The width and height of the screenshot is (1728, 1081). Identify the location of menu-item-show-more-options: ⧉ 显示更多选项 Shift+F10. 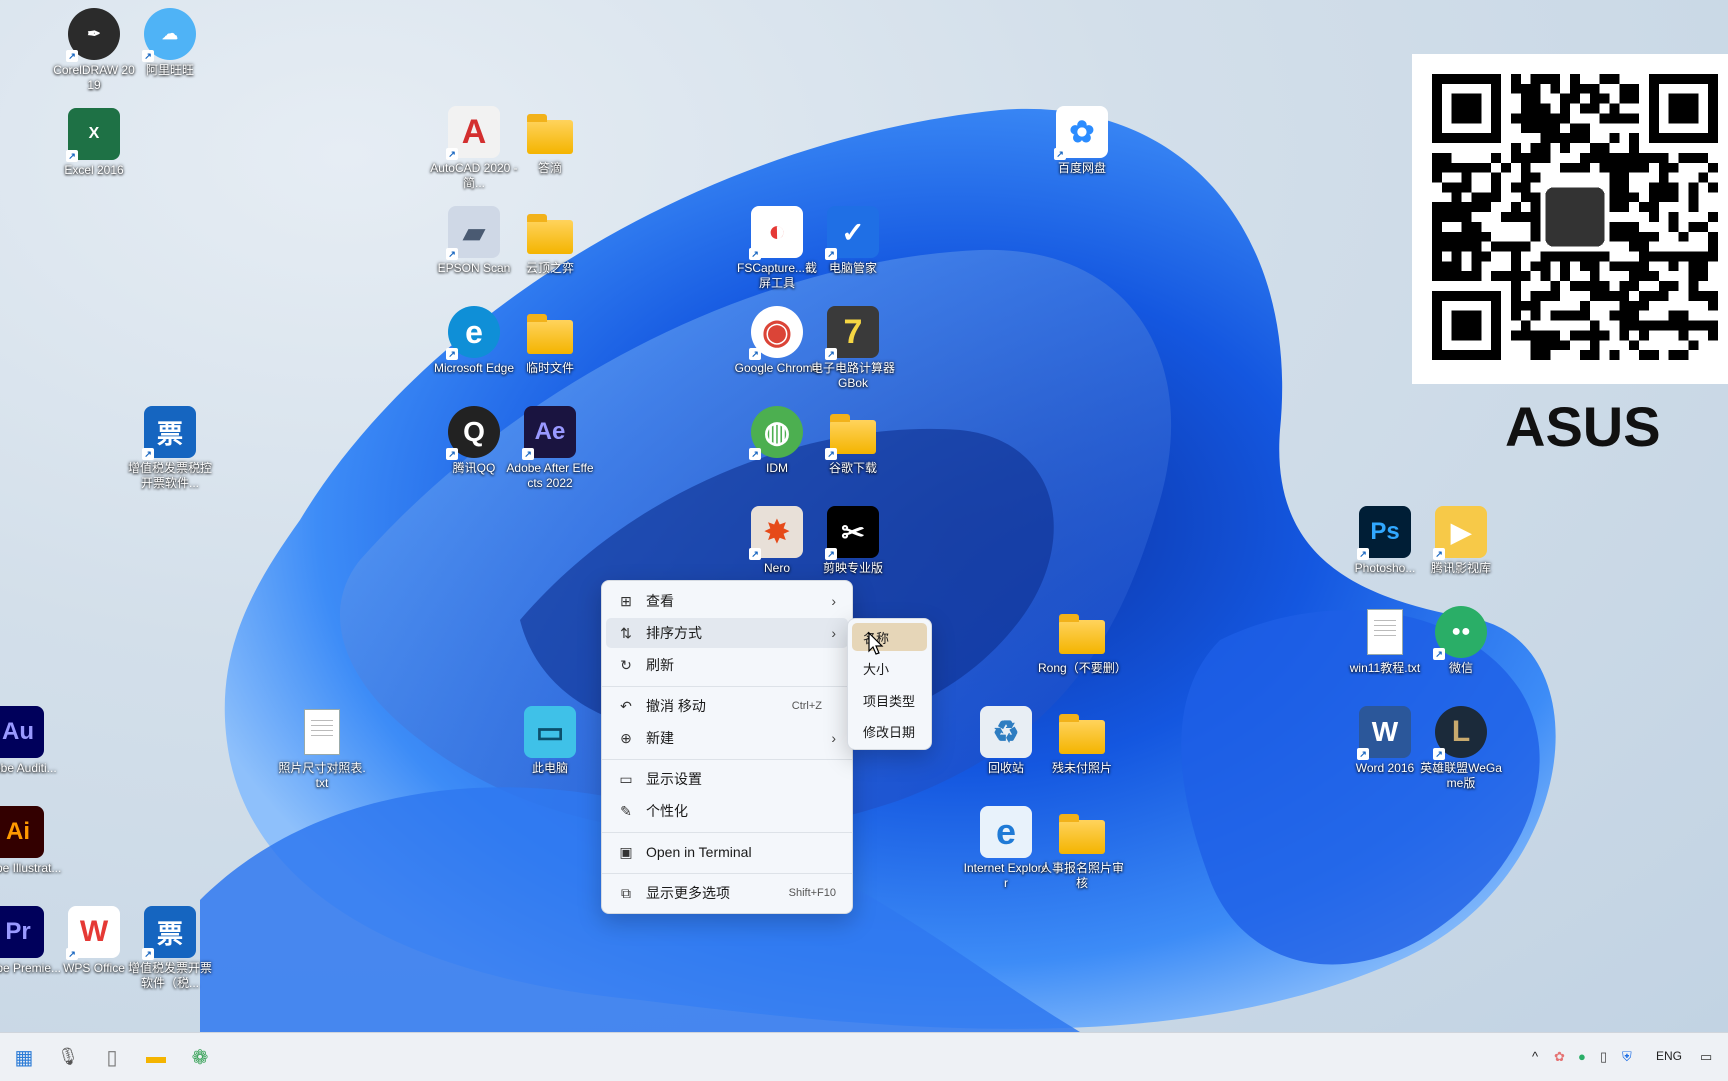
(727, 893).